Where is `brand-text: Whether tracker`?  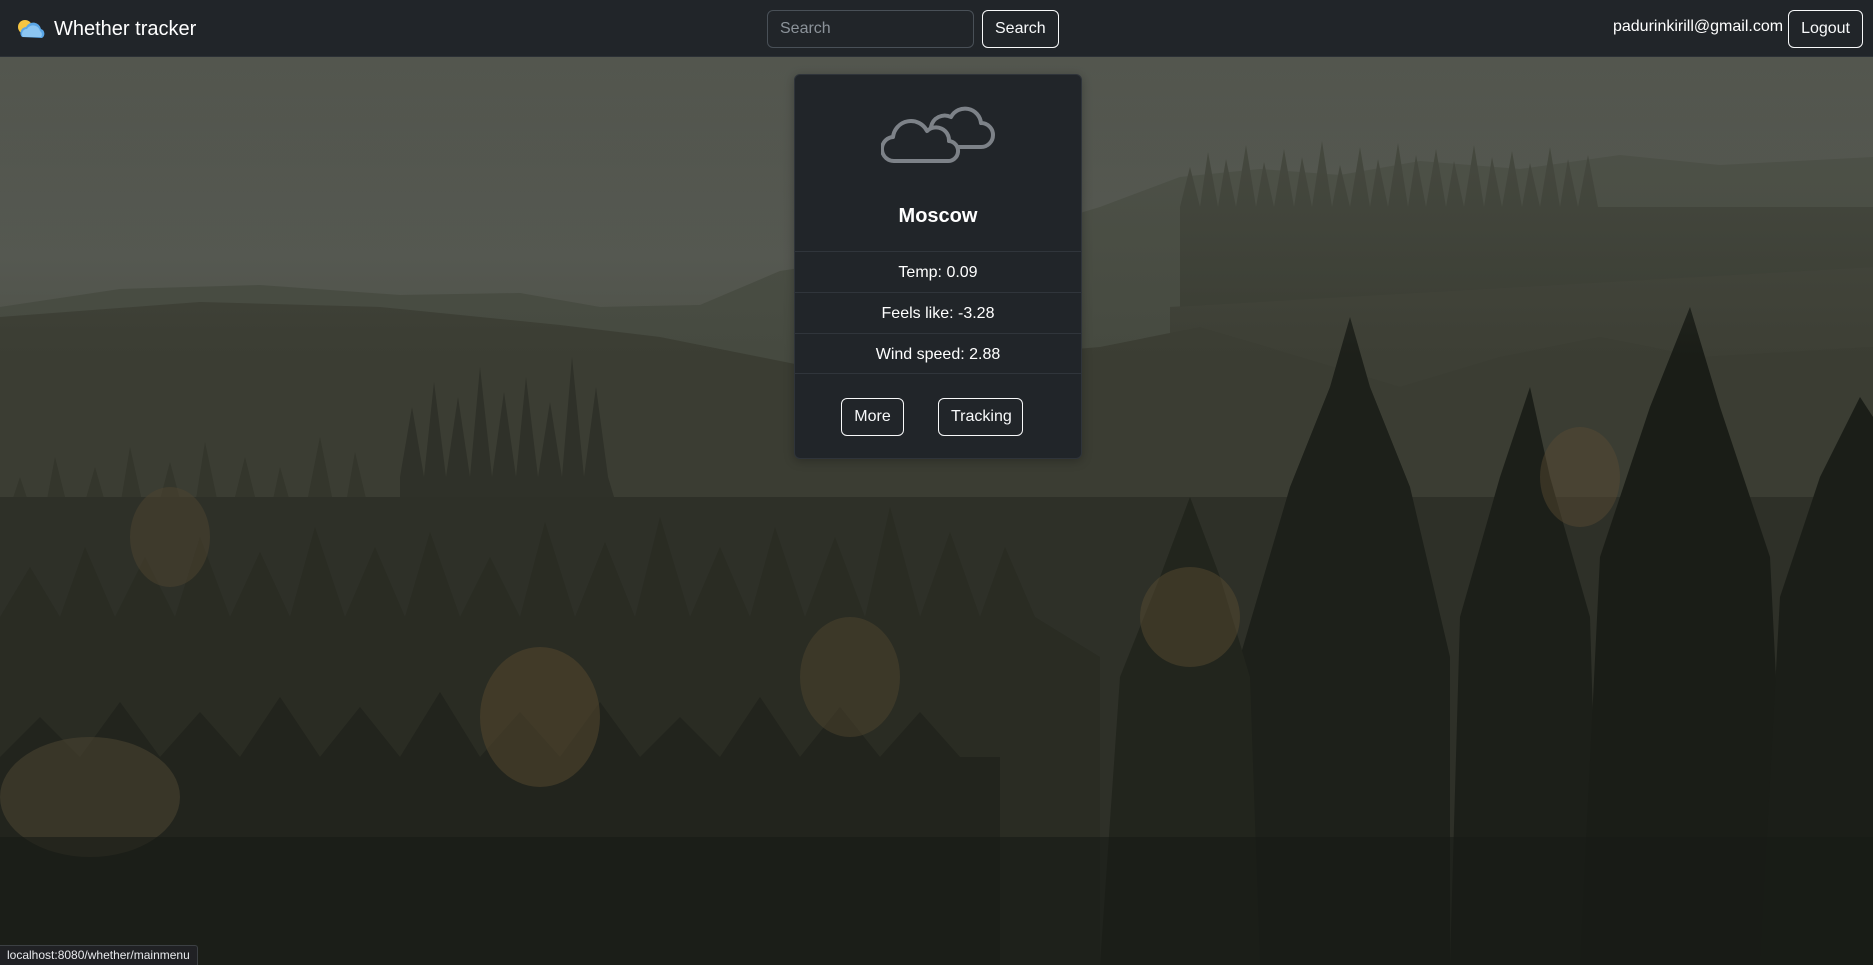 brand-text: Whether tracker is located at coordinates (125, 28).